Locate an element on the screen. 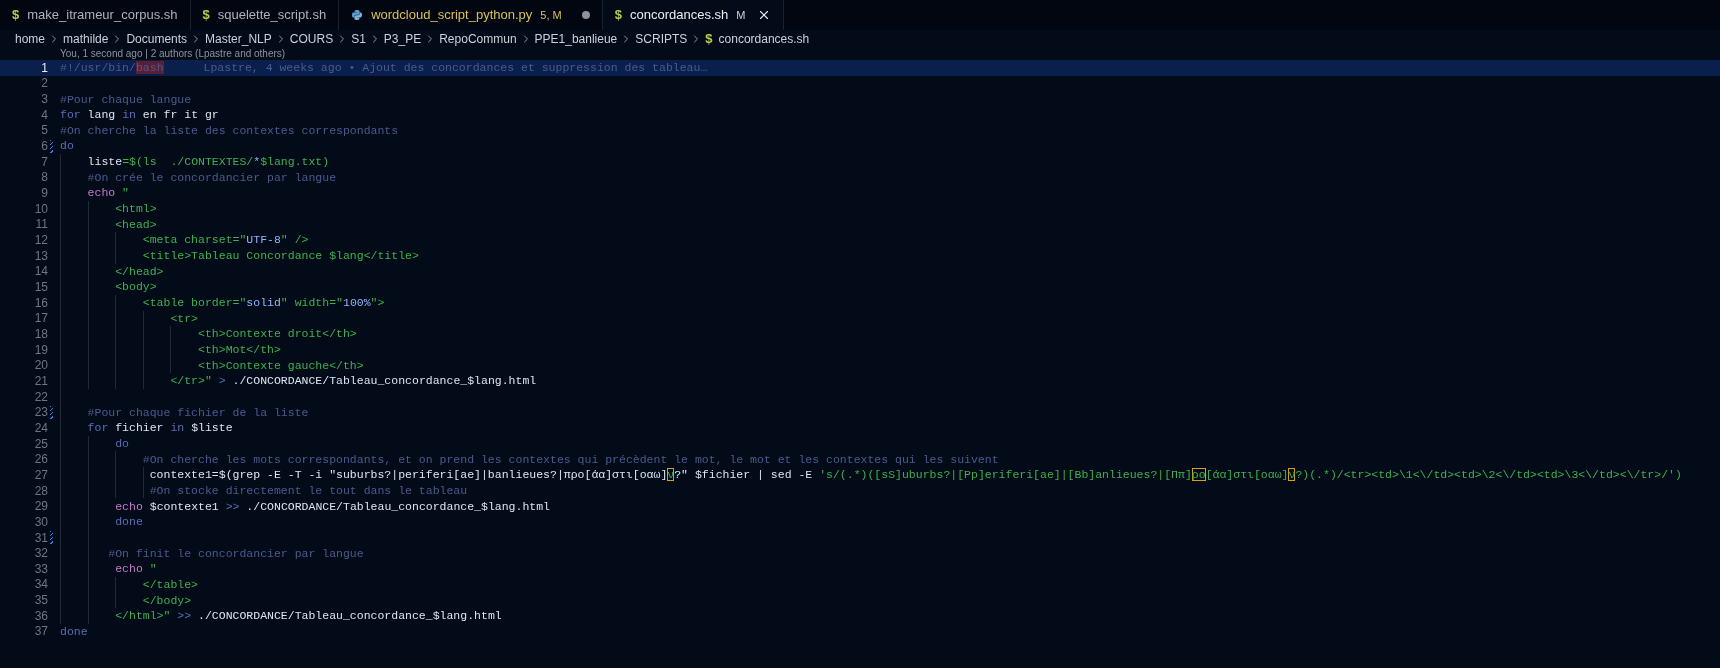 The height and width of the screenshot is (668, 1720). code-line: </html>" >> ./CONCORDANCE/Tableau_concordance_$lang.html is located at coordinates (308, 616).